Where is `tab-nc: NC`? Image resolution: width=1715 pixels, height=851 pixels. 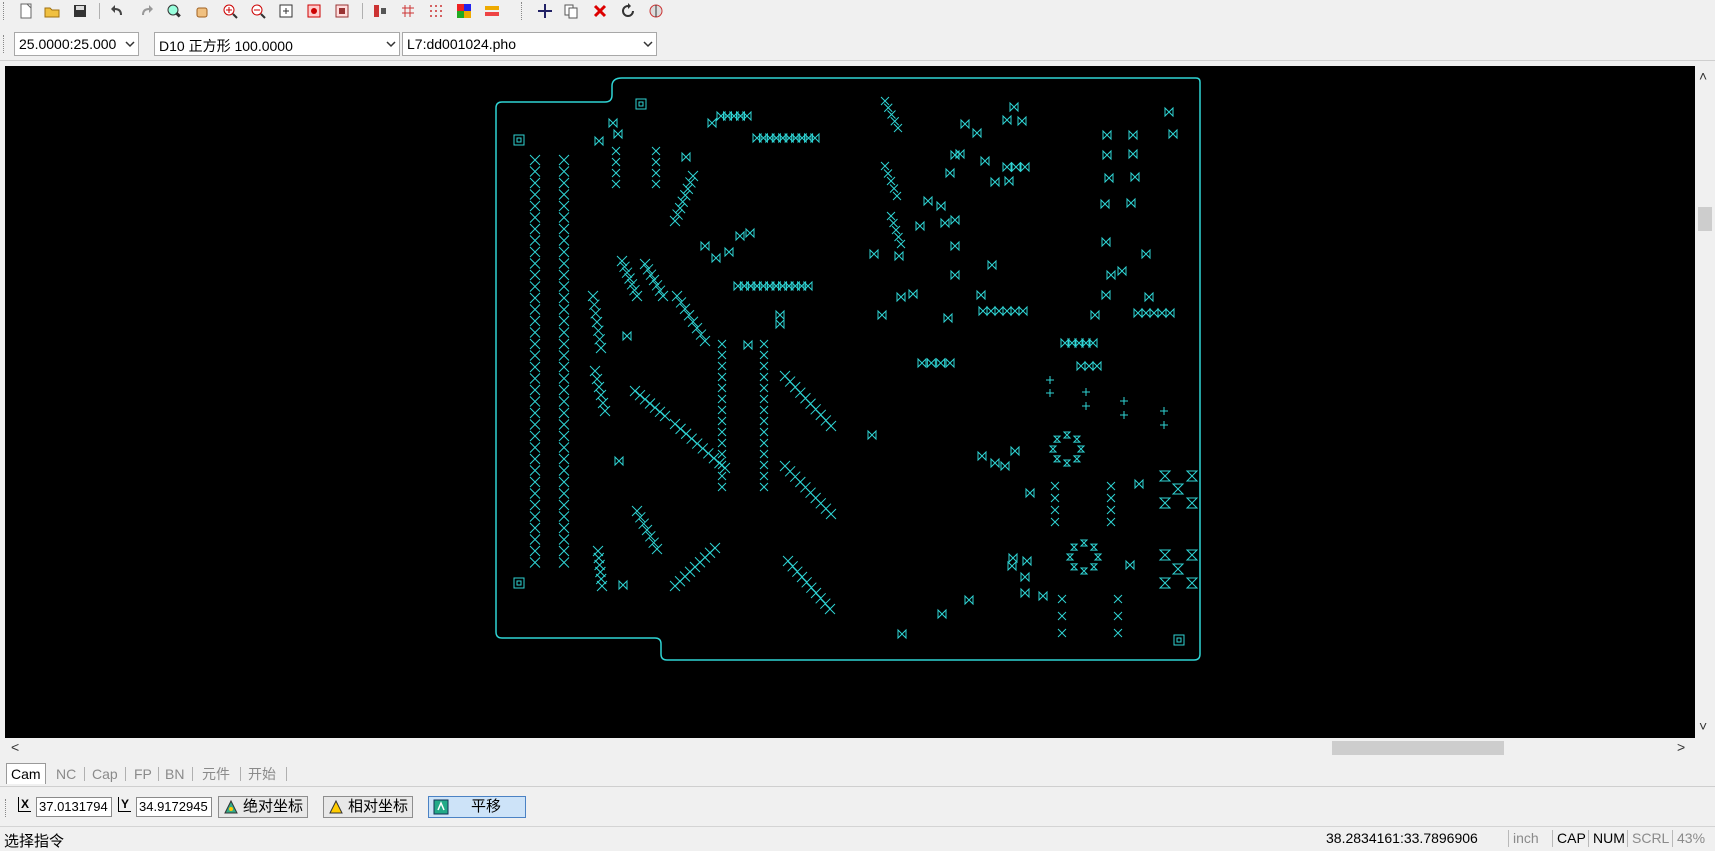
tab-nc: NC is located at coordinates (66, 774).